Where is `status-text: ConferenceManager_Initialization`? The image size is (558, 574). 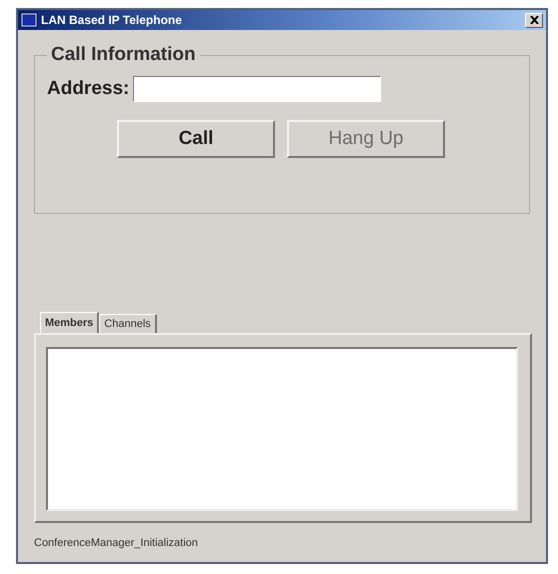
status-text: ConferenceManager_Initialization is located at coordinates (116, 543).